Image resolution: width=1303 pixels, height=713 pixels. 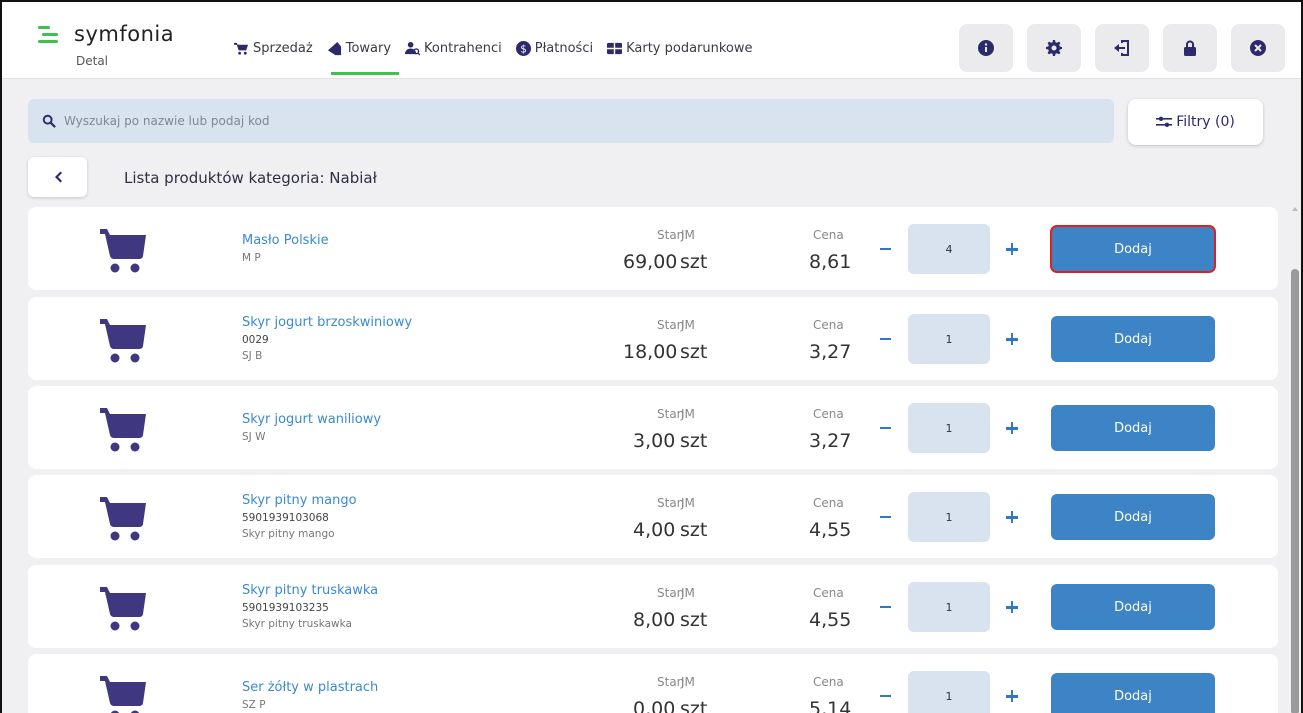 I want to click on logout-button, so click(x=1122, y=48).